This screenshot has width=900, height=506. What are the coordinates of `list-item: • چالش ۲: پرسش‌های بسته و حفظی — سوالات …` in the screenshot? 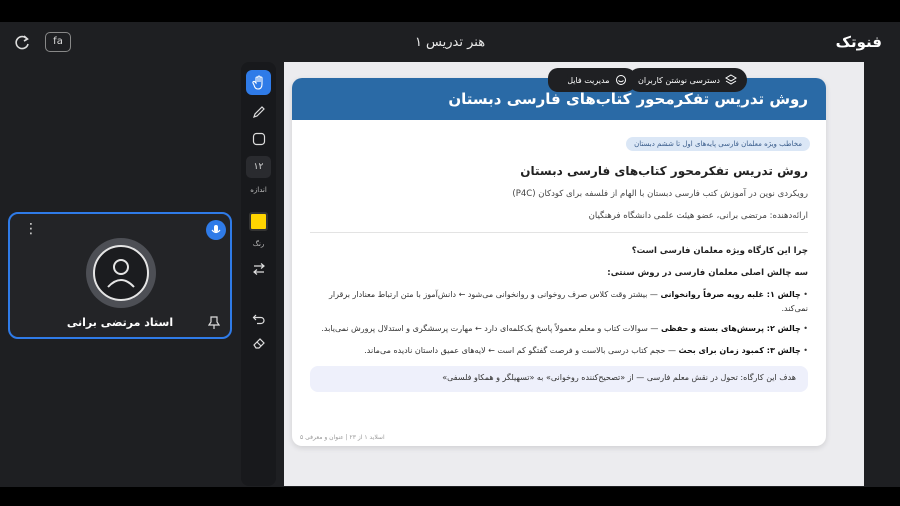 It's located at (564, 328).